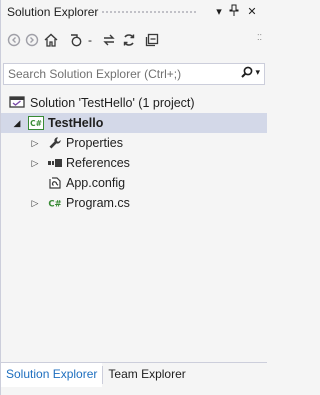  Describe the element at coordinates (129, 40) in the screenshot. I see `refresh-icon` at that location.